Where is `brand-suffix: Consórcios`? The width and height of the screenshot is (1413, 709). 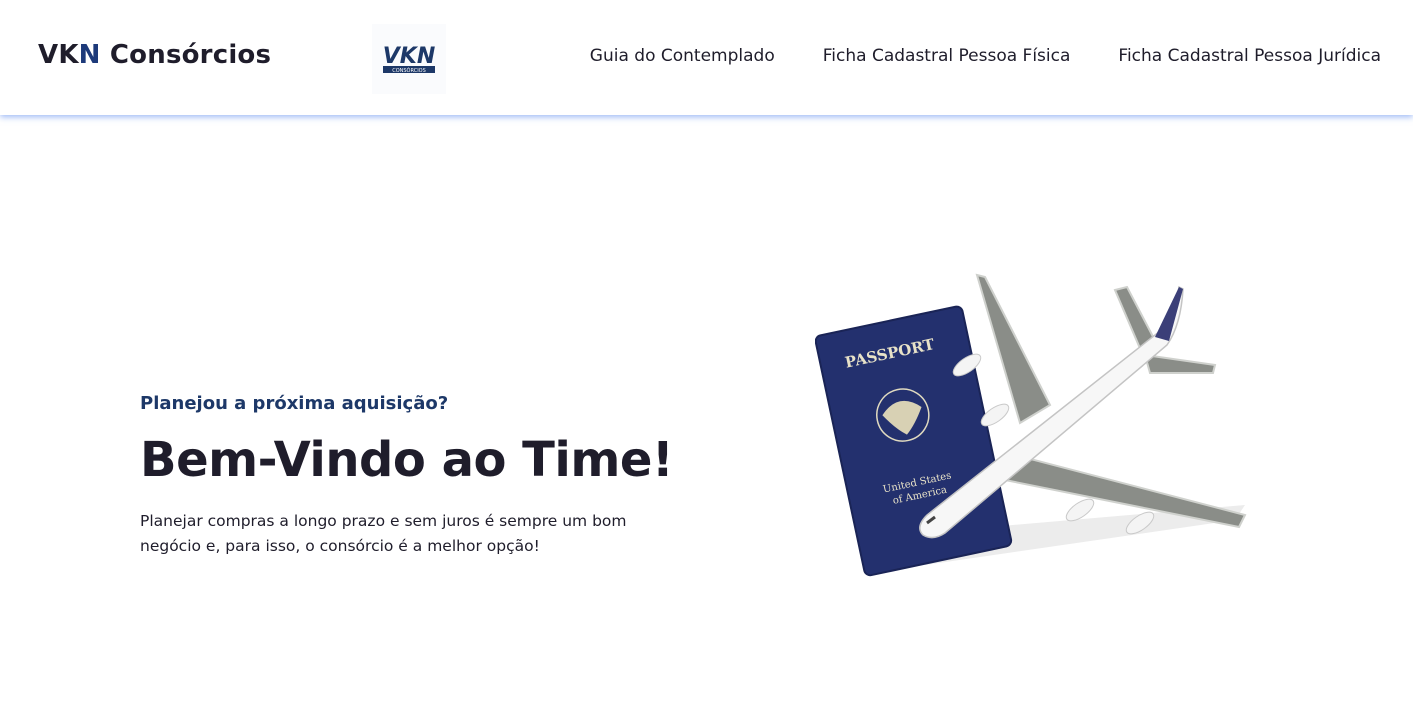
brand-suffix: Consórcios is located at coordinates (186, 55).